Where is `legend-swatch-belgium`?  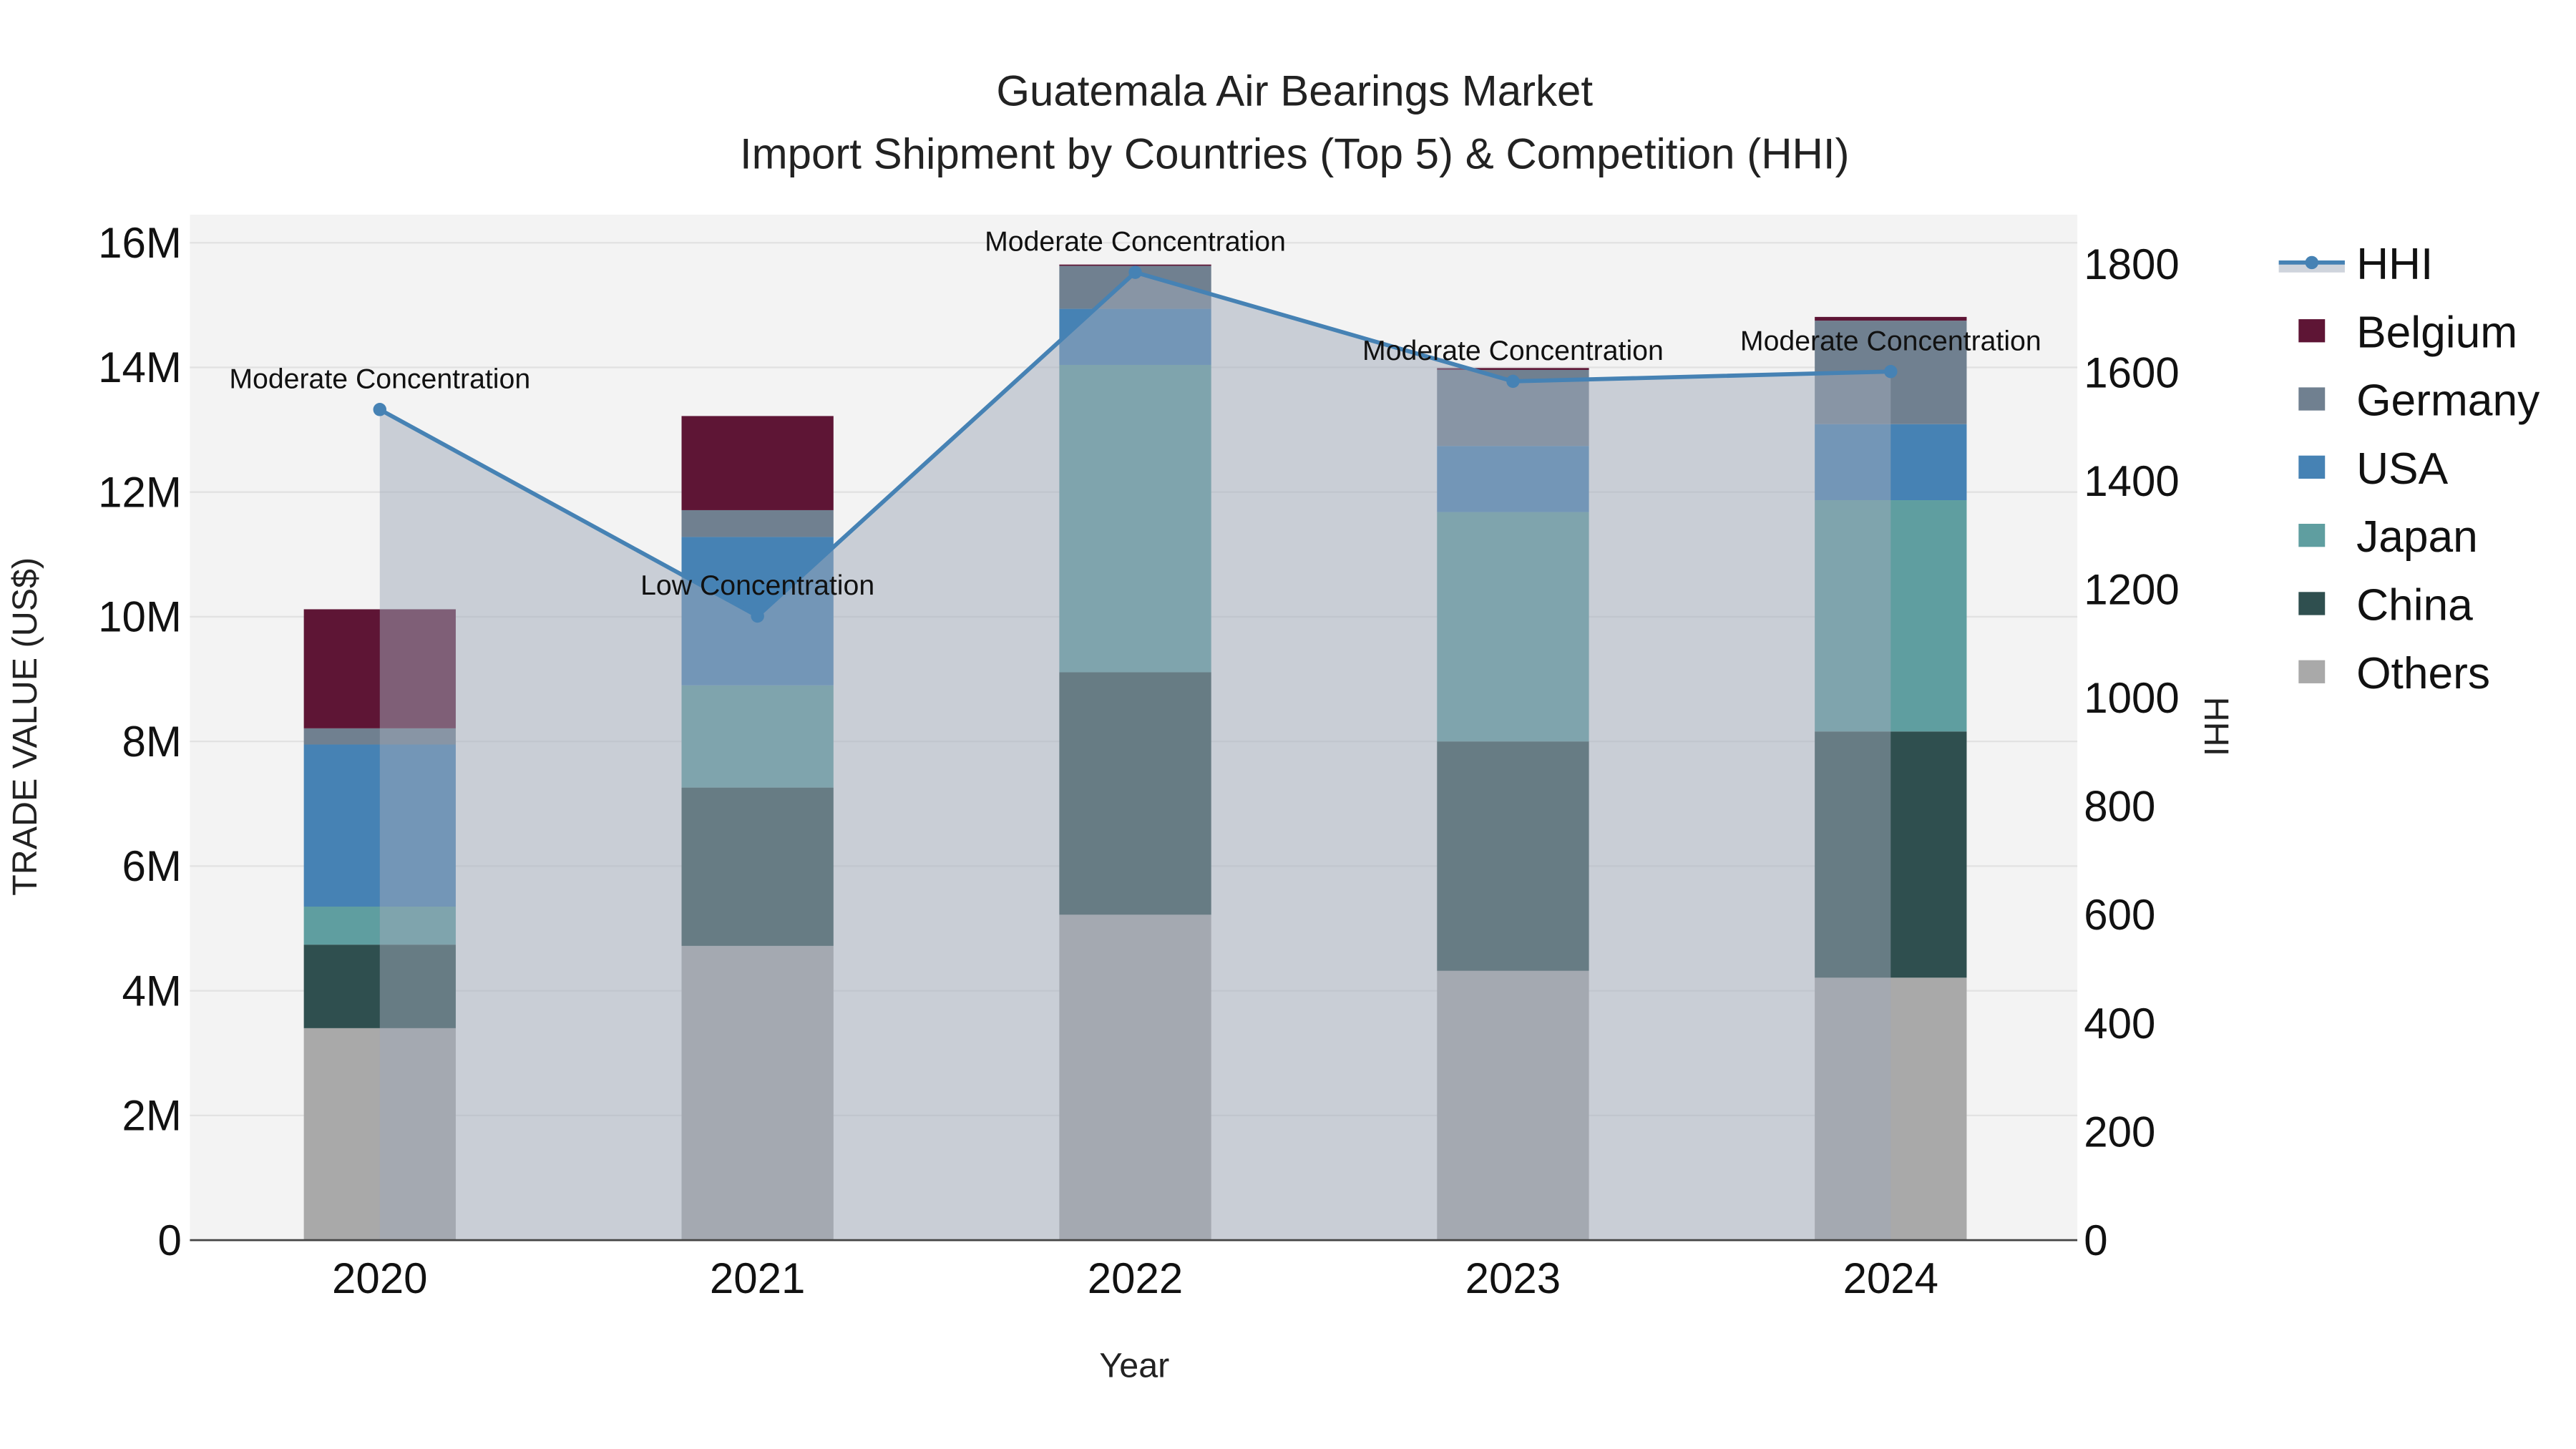
legend-swatch-belgium is located at coordinates (2312, 331).